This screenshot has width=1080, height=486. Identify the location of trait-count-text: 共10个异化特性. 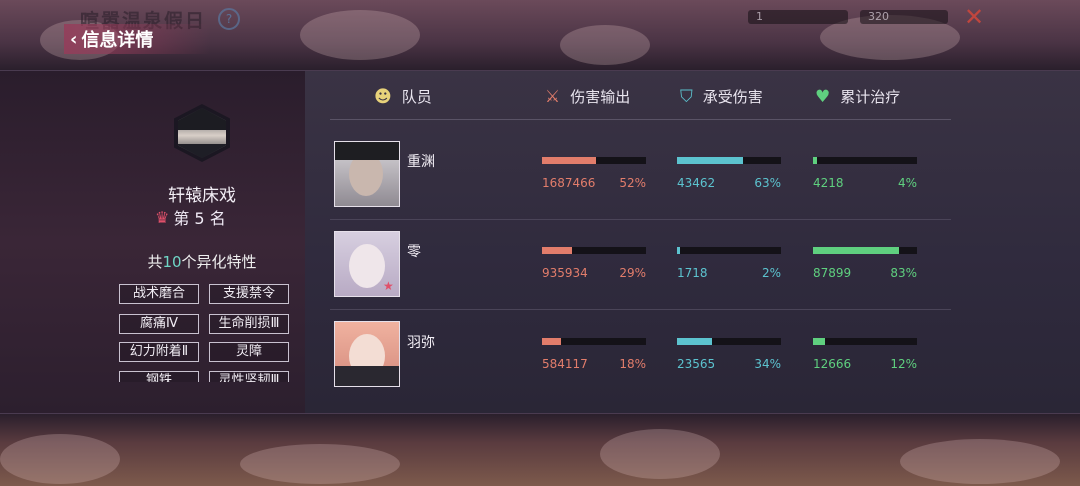
(202, 262).